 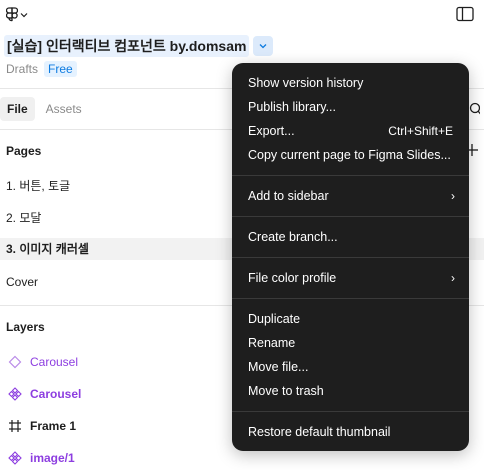 I want to click on panel-tabs: File Assets, so click(x=44, y=109).